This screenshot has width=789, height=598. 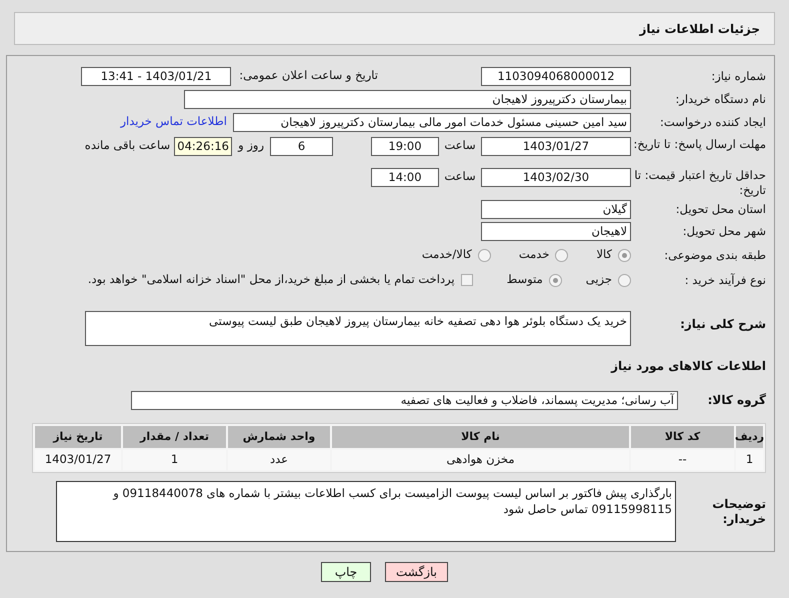 I want to click on text-field: سید امین حسینی مسئول خدمات امور مالی بیمارستان دکترپیروز لاهیجان, so click(x=432, y=122).